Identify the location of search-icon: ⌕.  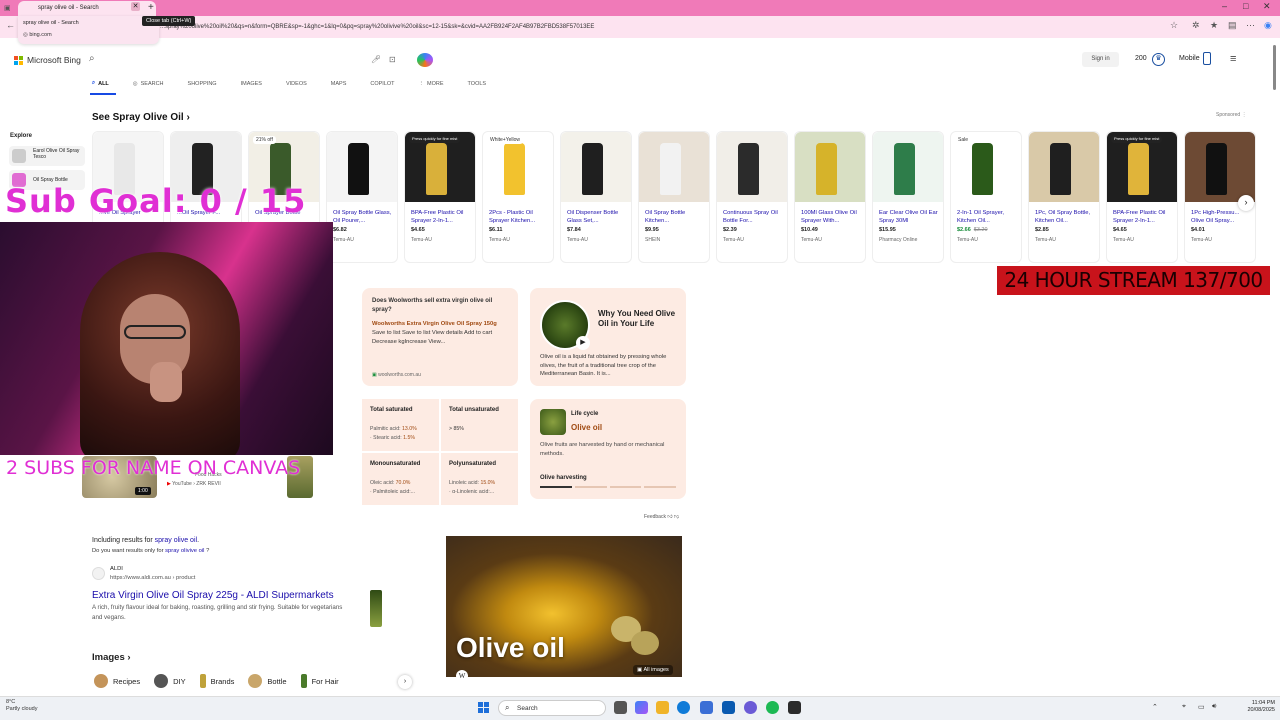
(92, 58).